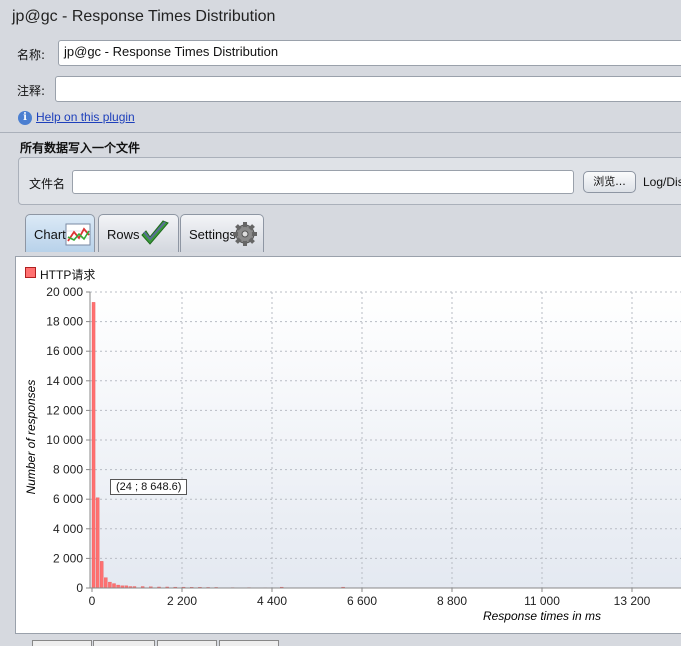 This screenshot has height=646, width=681. Describe the element at coordinates (92, 601) in the screenshot. I see `x-tick-label: 0` at that location.